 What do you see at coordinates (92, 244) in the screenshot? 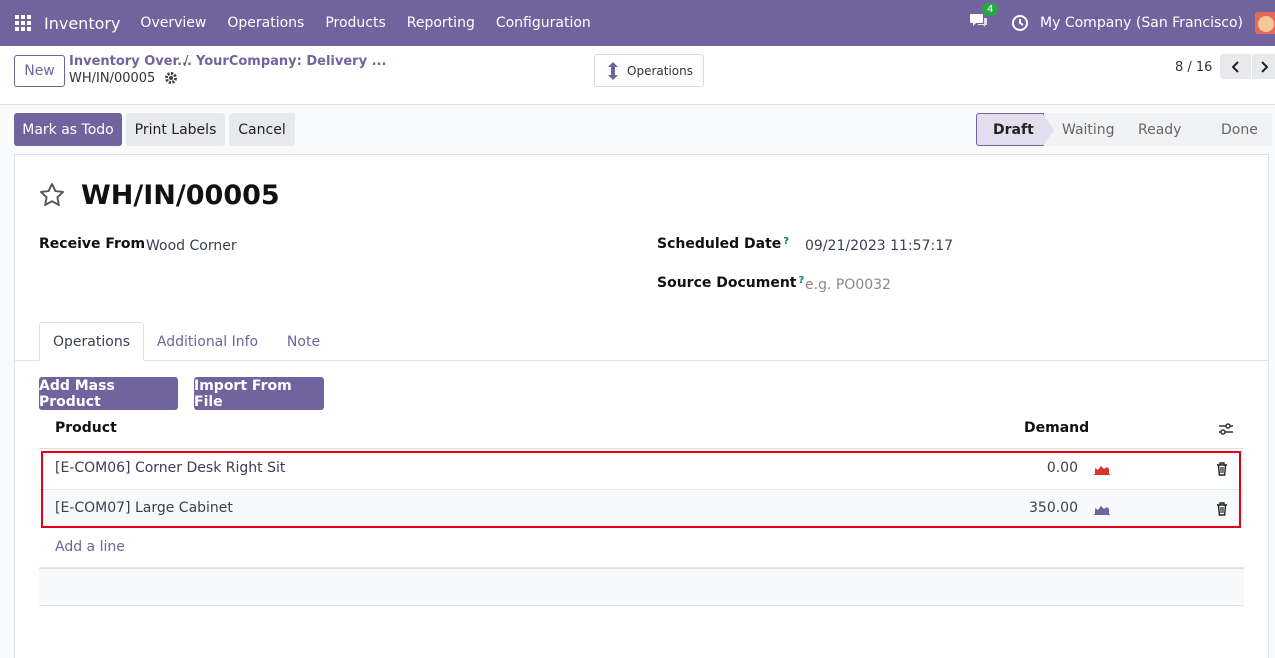
I see `receive-from-label: Receive From` at bounding box center [92, 244].